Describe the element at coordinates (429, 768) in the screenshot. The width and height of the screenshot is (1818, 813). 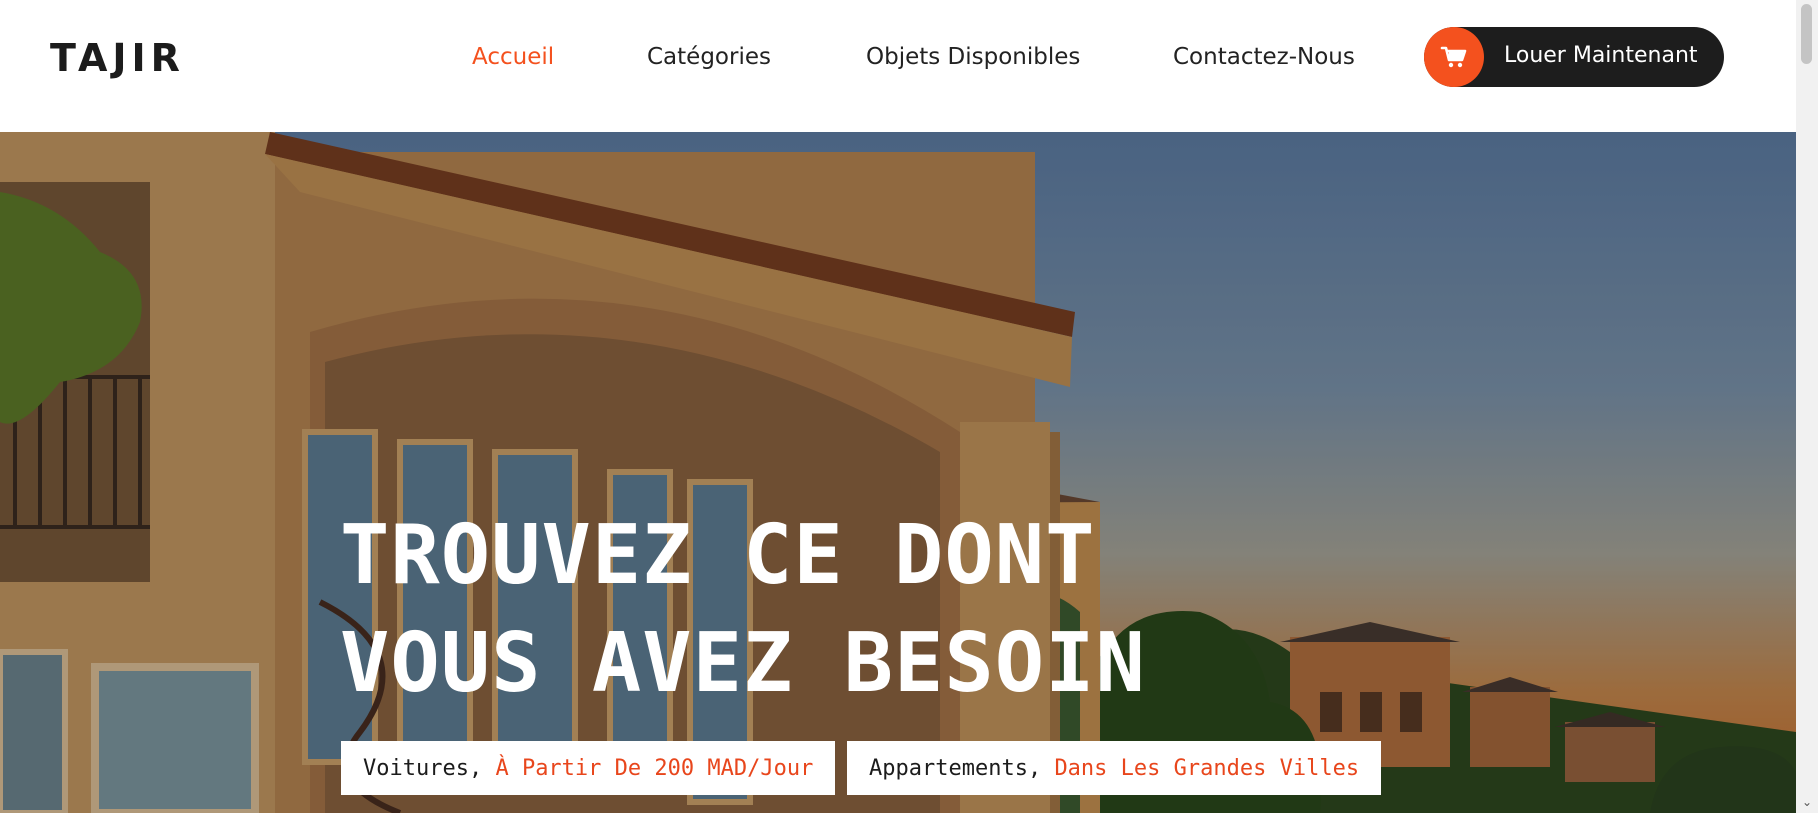
I see `hero-tag-cars-prefix: Voitures,` at that location.